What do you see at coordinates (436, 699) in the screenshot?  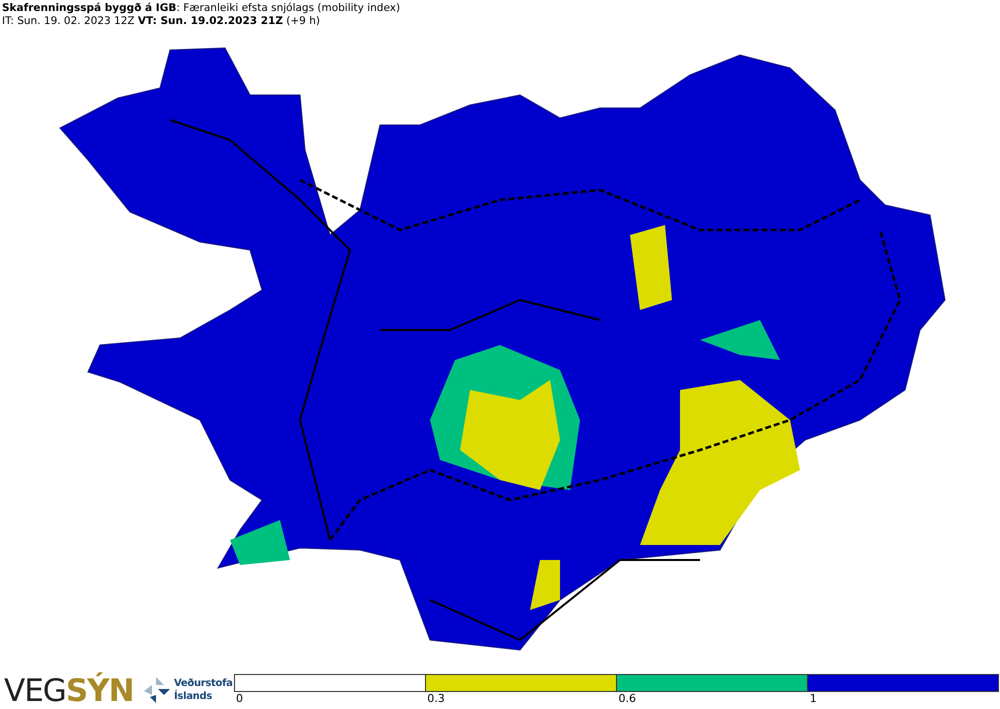 I see `scale-label: 0.3` at bounding box center [436, 699].